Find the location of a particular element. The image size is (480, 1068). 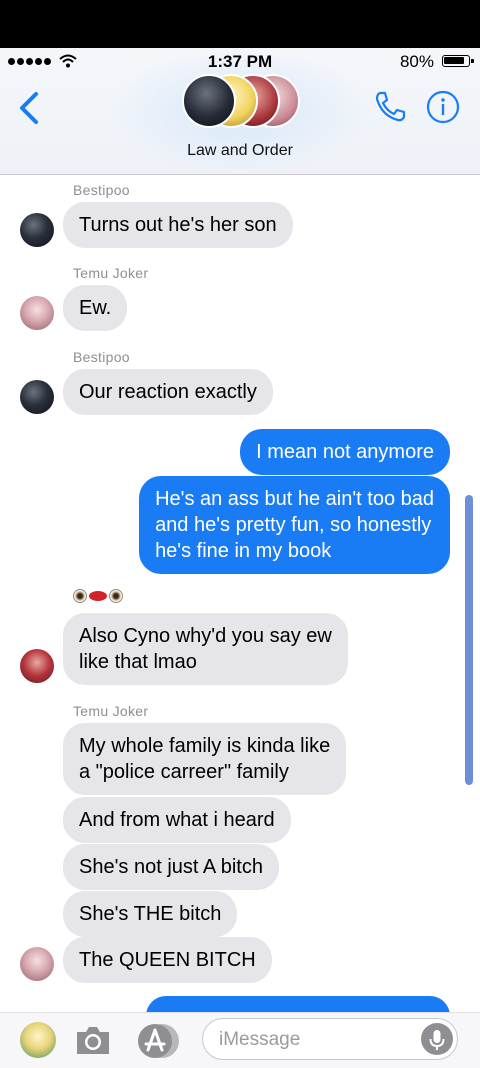

info-icon is located at coordinates (443, 107).